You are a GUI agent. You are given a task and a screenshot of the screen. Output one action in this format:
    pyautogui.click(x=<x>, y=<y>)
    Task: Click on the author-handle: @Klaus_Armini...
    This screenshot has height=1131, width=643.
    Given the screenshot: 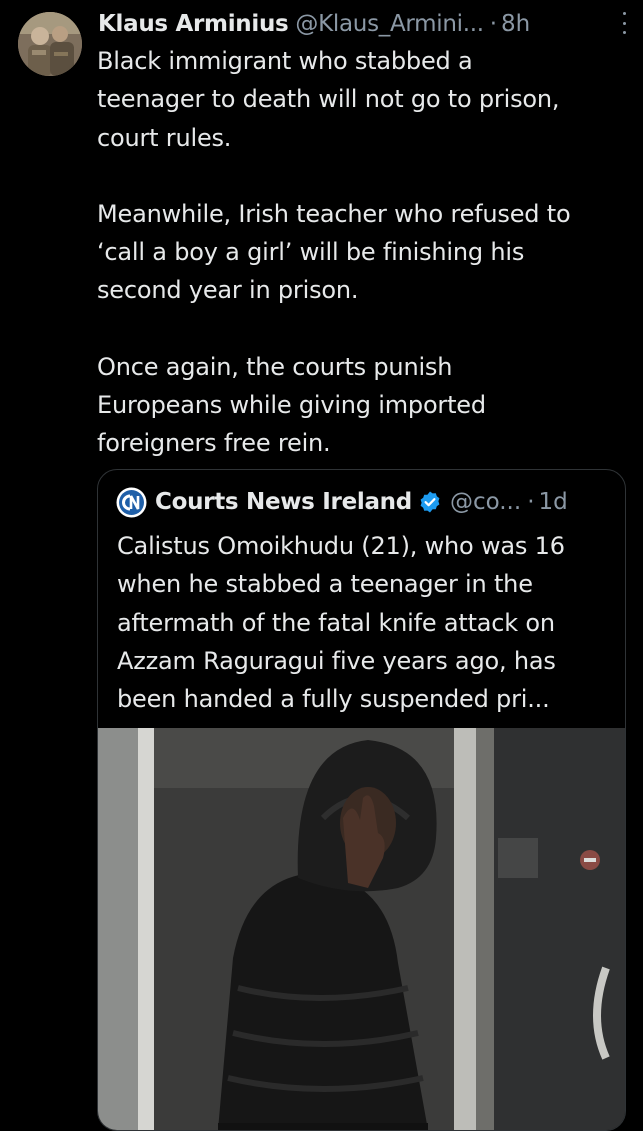 What is the action you would take?
    pyautogui.click(x=389, y=24)
    